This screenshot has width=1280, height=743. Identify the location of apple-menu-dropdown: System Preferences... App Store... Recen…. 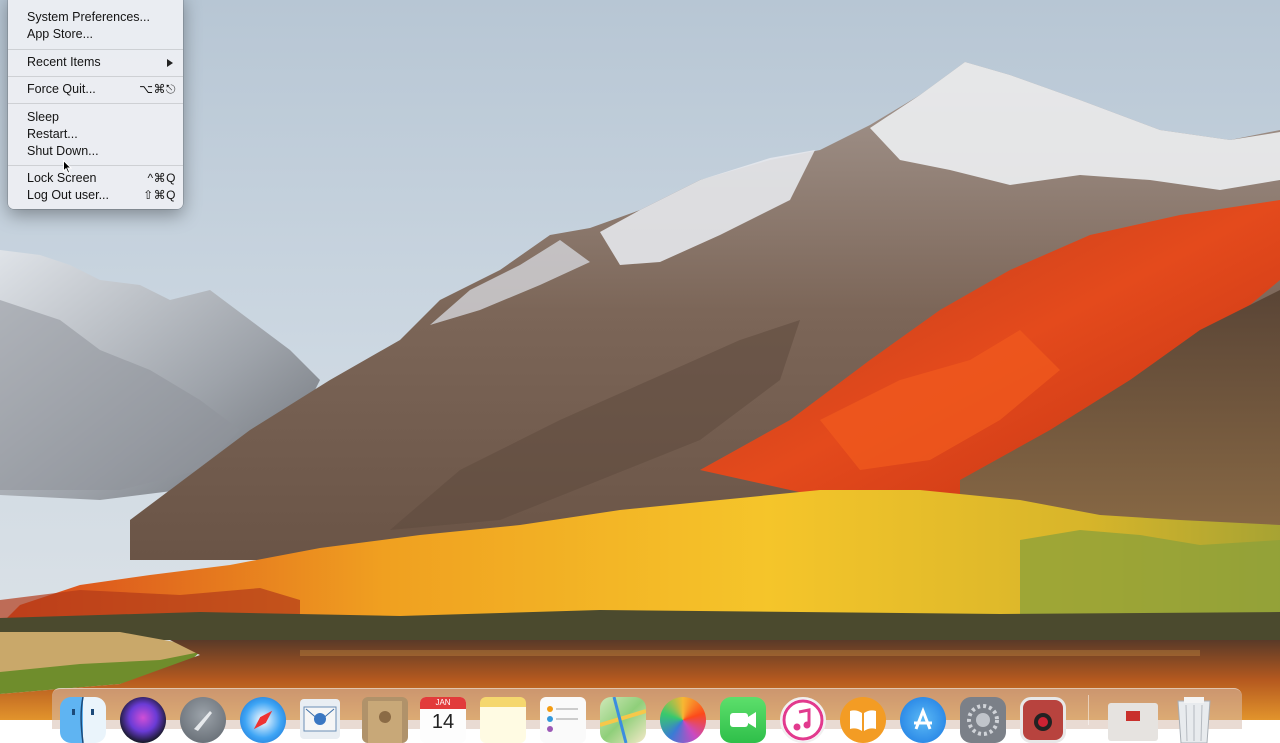
(95, 104).